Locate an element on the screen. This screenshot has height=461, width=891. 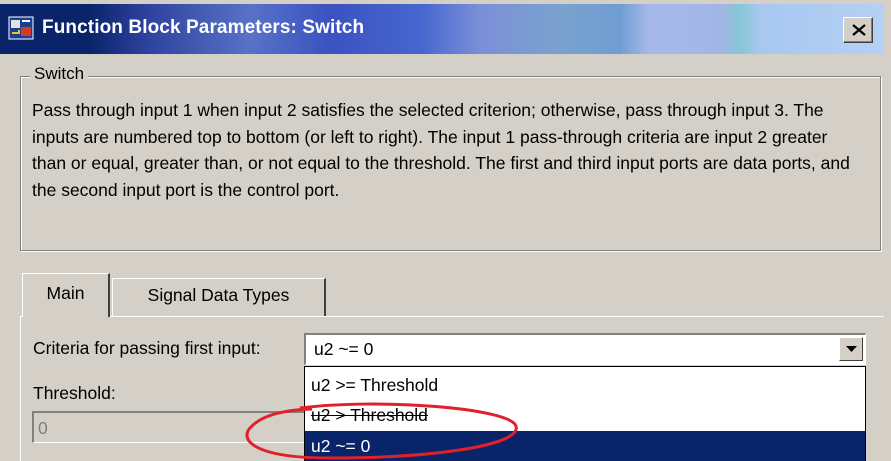
tab-signal-data-types: Signal Data Types is located at coordinates (219, 297).